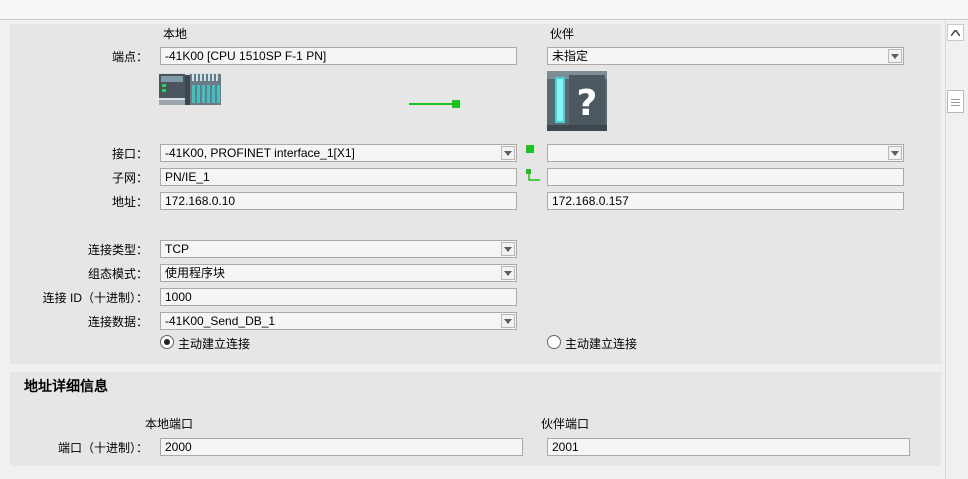  I want to click on vertical-scrollbar, so click(956, 249).